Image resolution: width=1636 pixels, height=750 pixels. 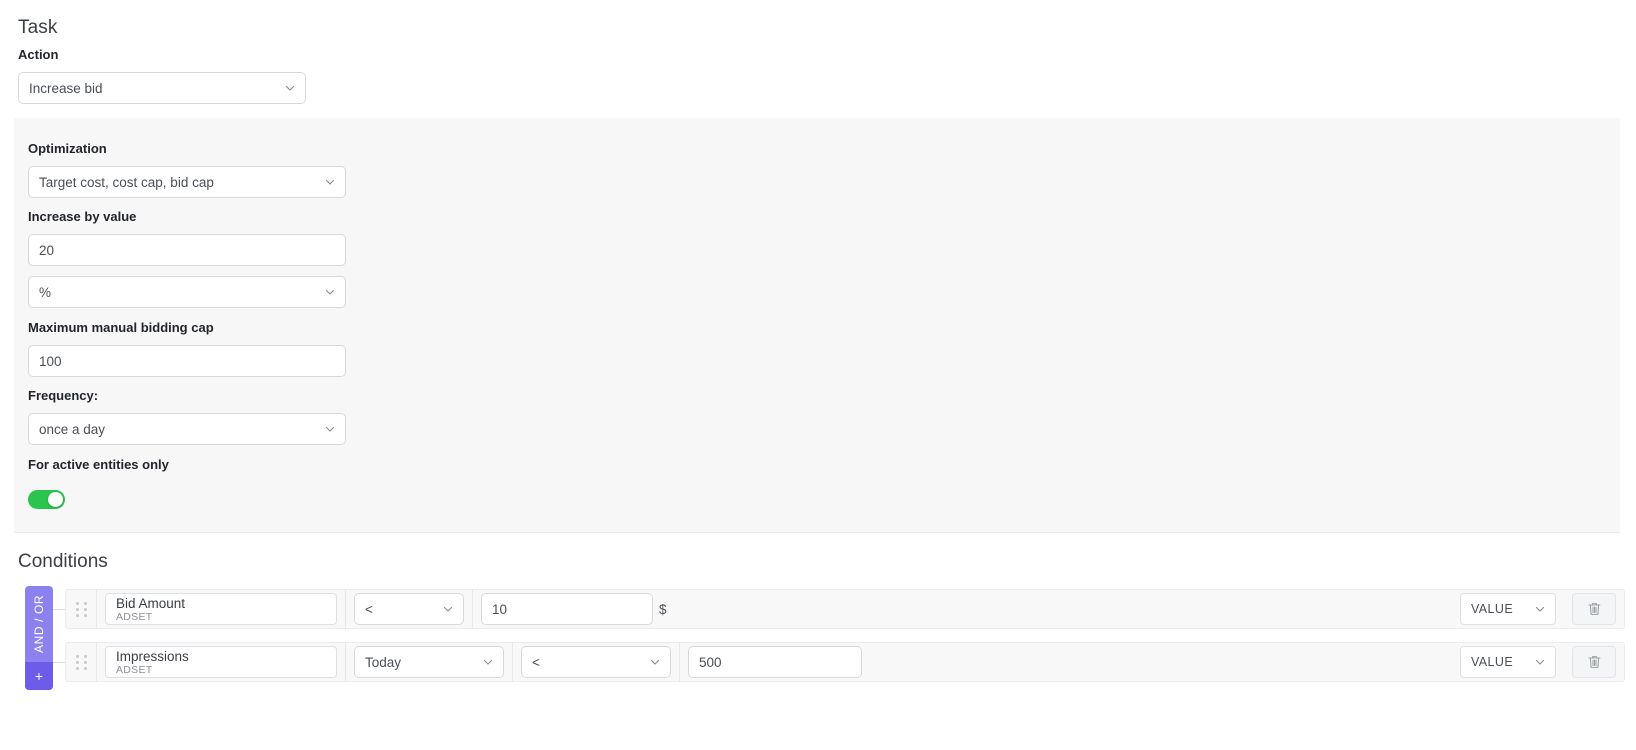 I want to click on add-condition-button: +, so click(x=39, y=676).